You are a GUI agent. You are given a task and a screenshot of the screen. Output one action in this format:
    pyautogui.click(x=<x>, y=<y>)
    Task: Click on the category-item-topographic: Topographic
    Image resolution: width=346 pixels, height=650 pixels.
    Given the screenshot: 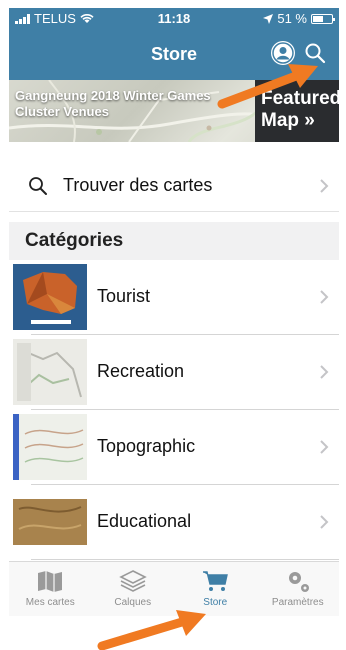 What is the action you would take?
    pyautogui.click(x=174, y=447)
    